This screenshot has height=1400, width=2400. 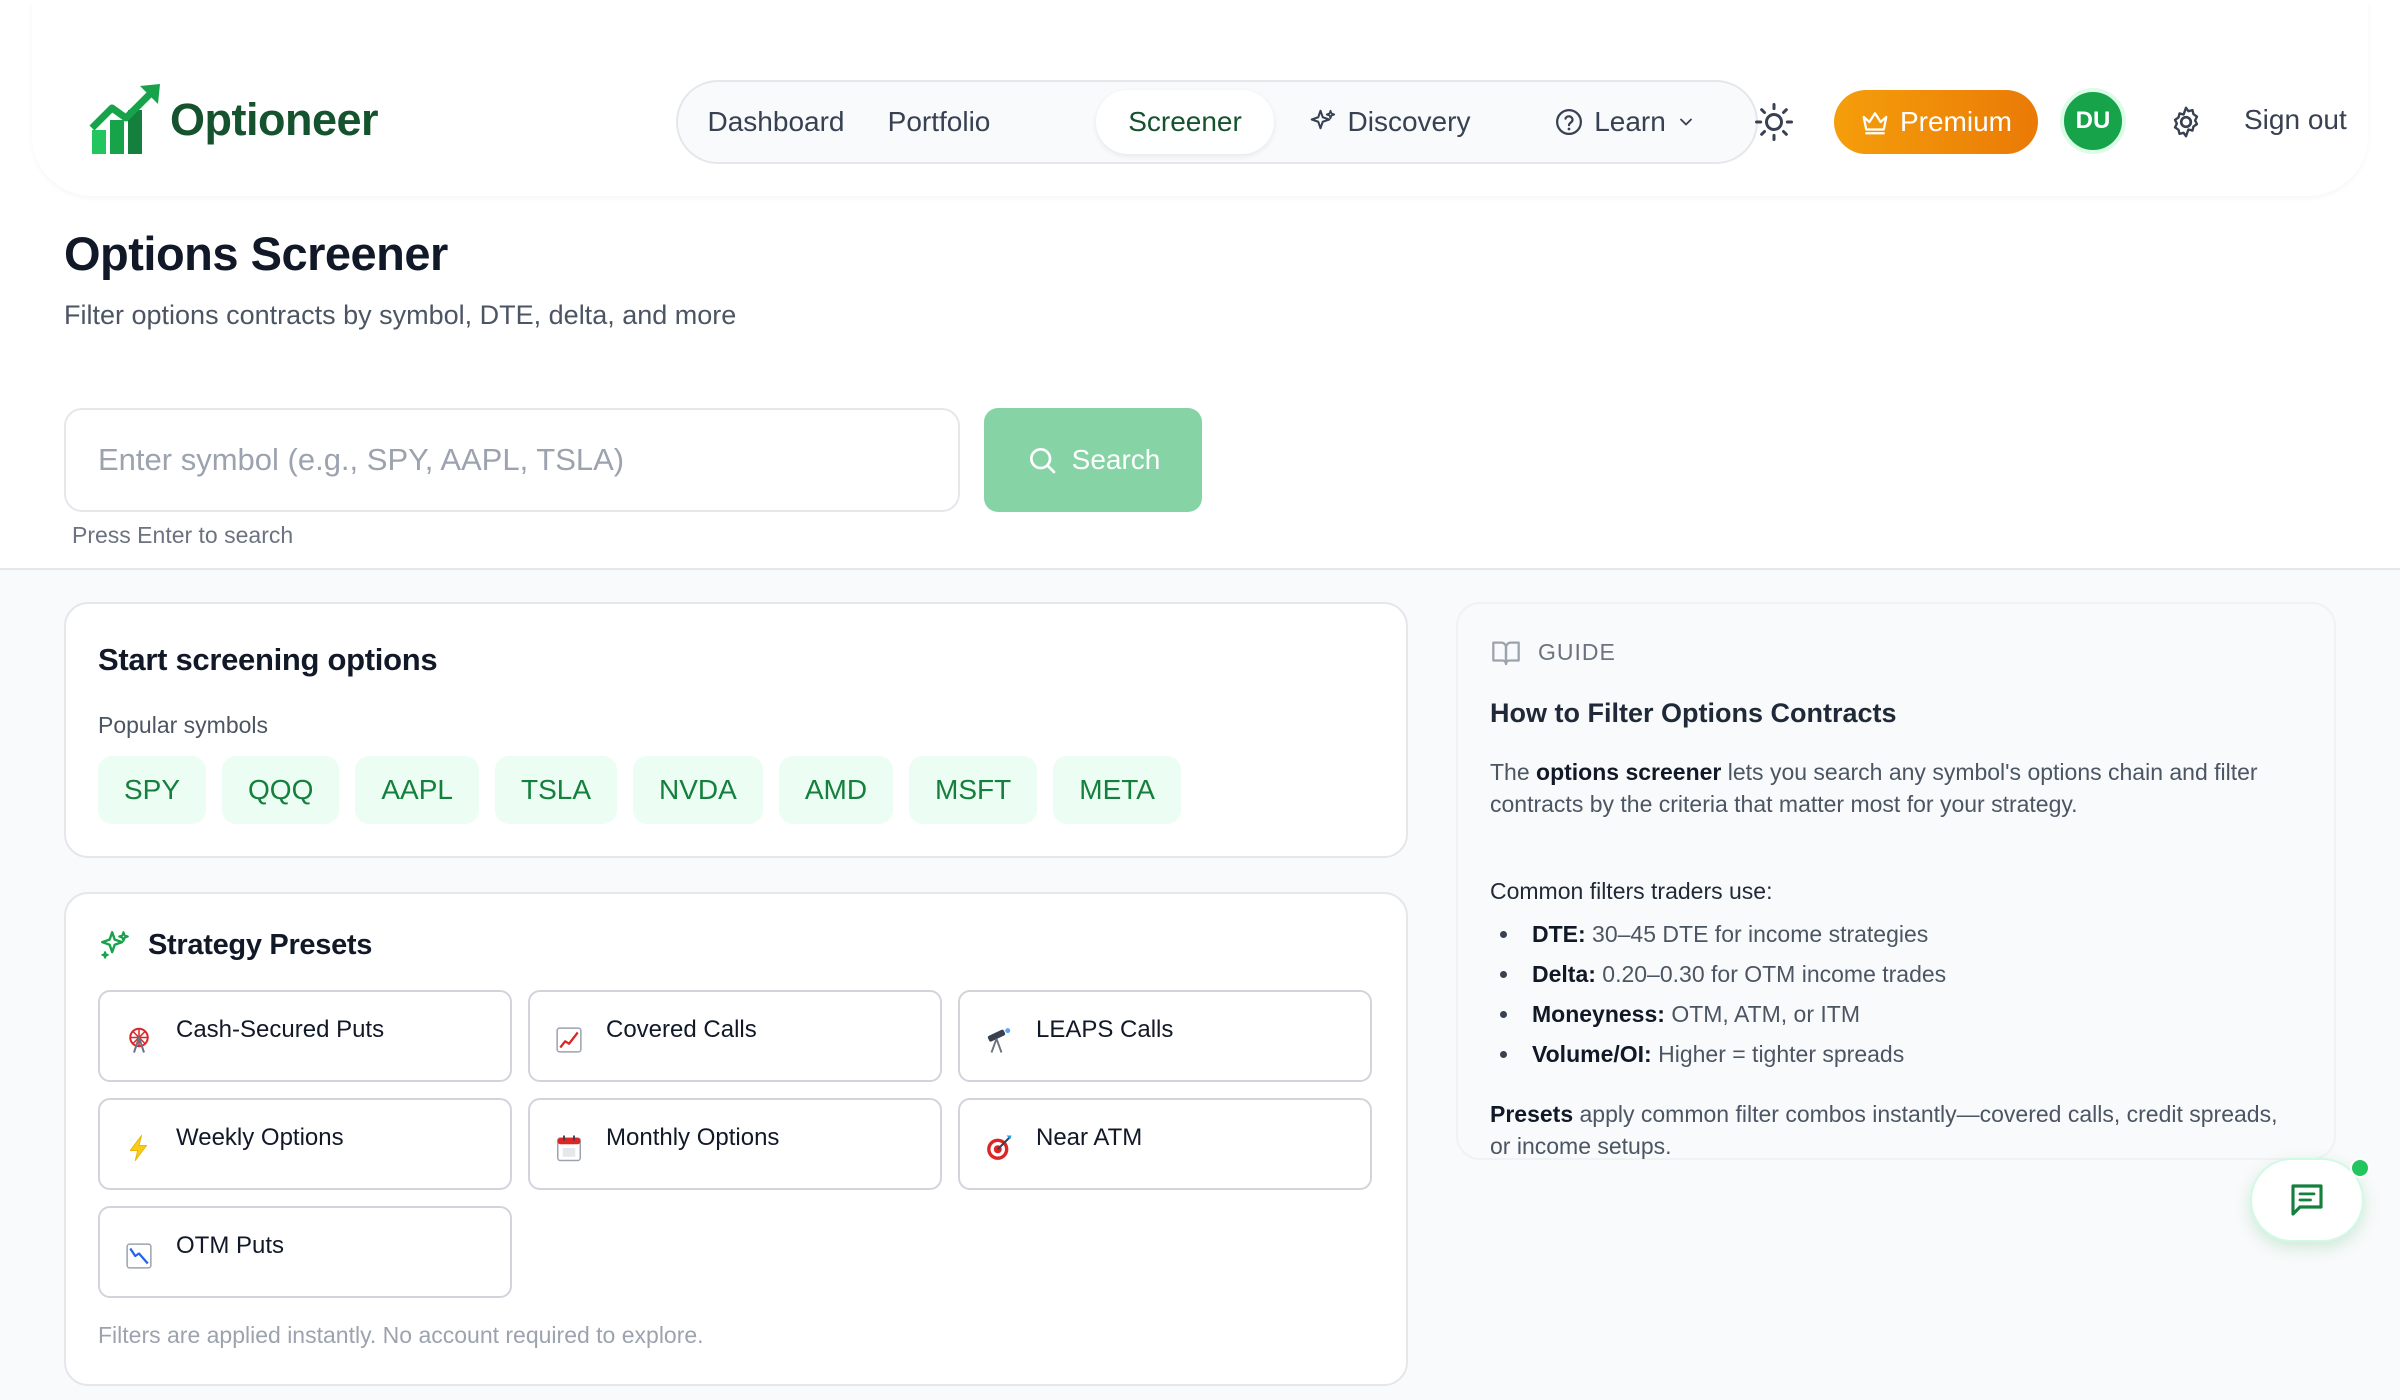 I want to click on preset-near-atm: Near ATM, so click(x=1165, y=1144).